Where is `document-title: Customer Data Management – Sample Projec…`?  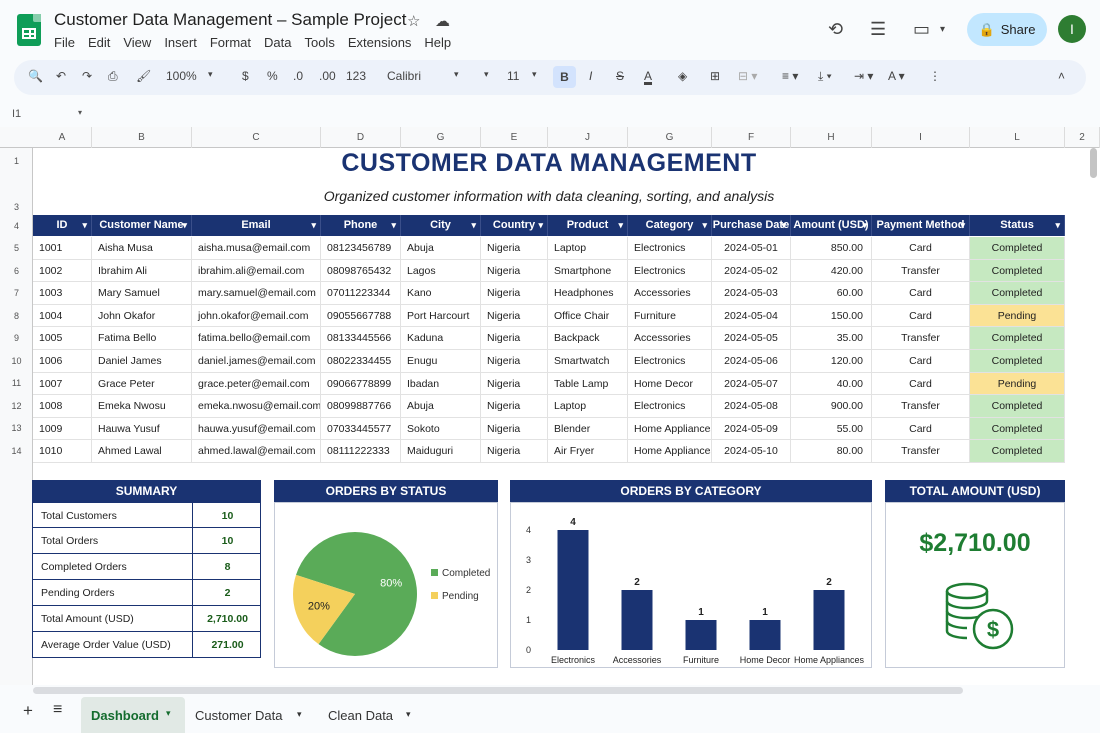 document-title: Customer Data Management – Sample Projec… is located at coordinates (230, 20).